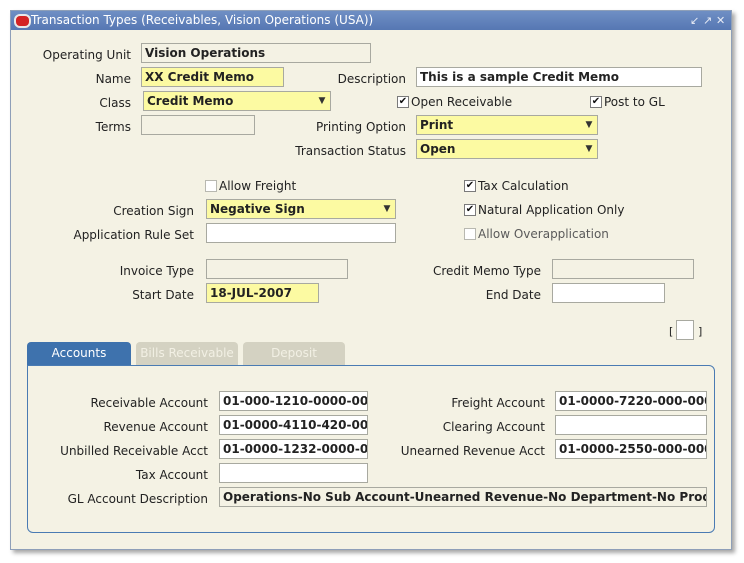 The height and width of the screenshot is (563, 744). What do you see at coordinates (470, 234) in the screenshot?
I see `allow-overapplication-checkbox` at bounding box center [470, 234].